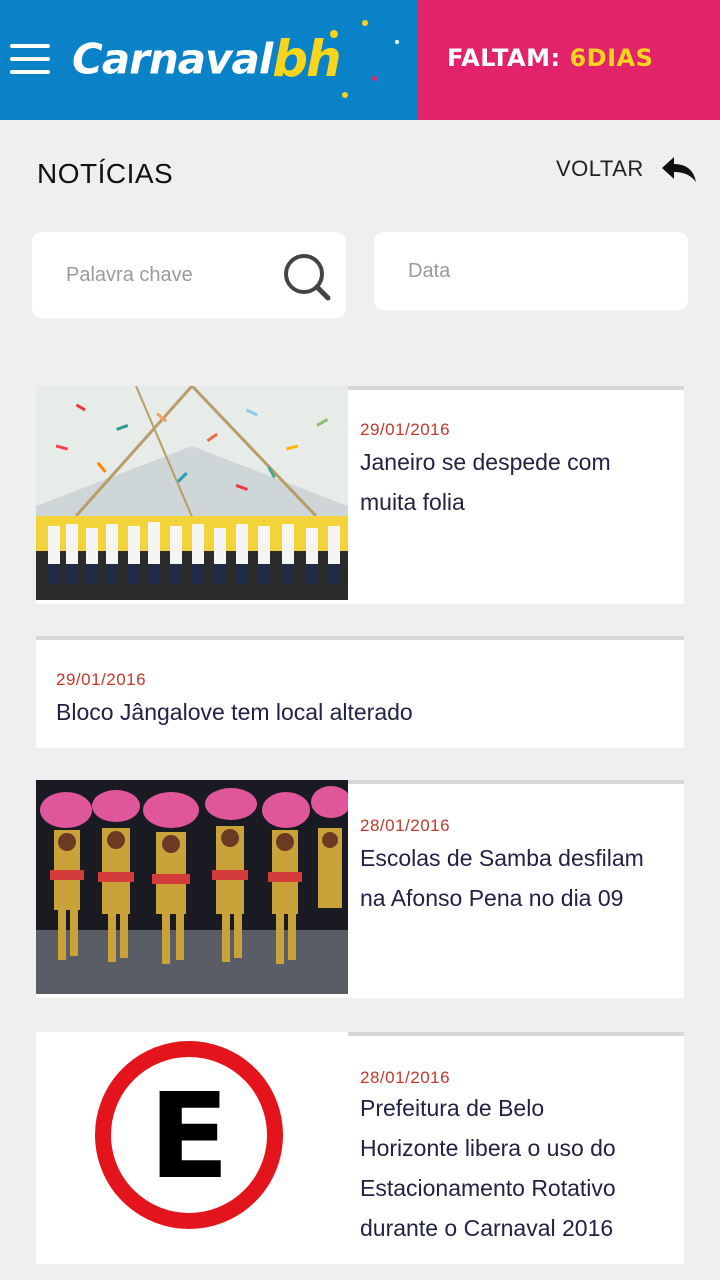 Image resolution: width=720 pixels, height=1280 pixels. I want to click on news-title-line: Janeiro se despede com, so click(485, 462).